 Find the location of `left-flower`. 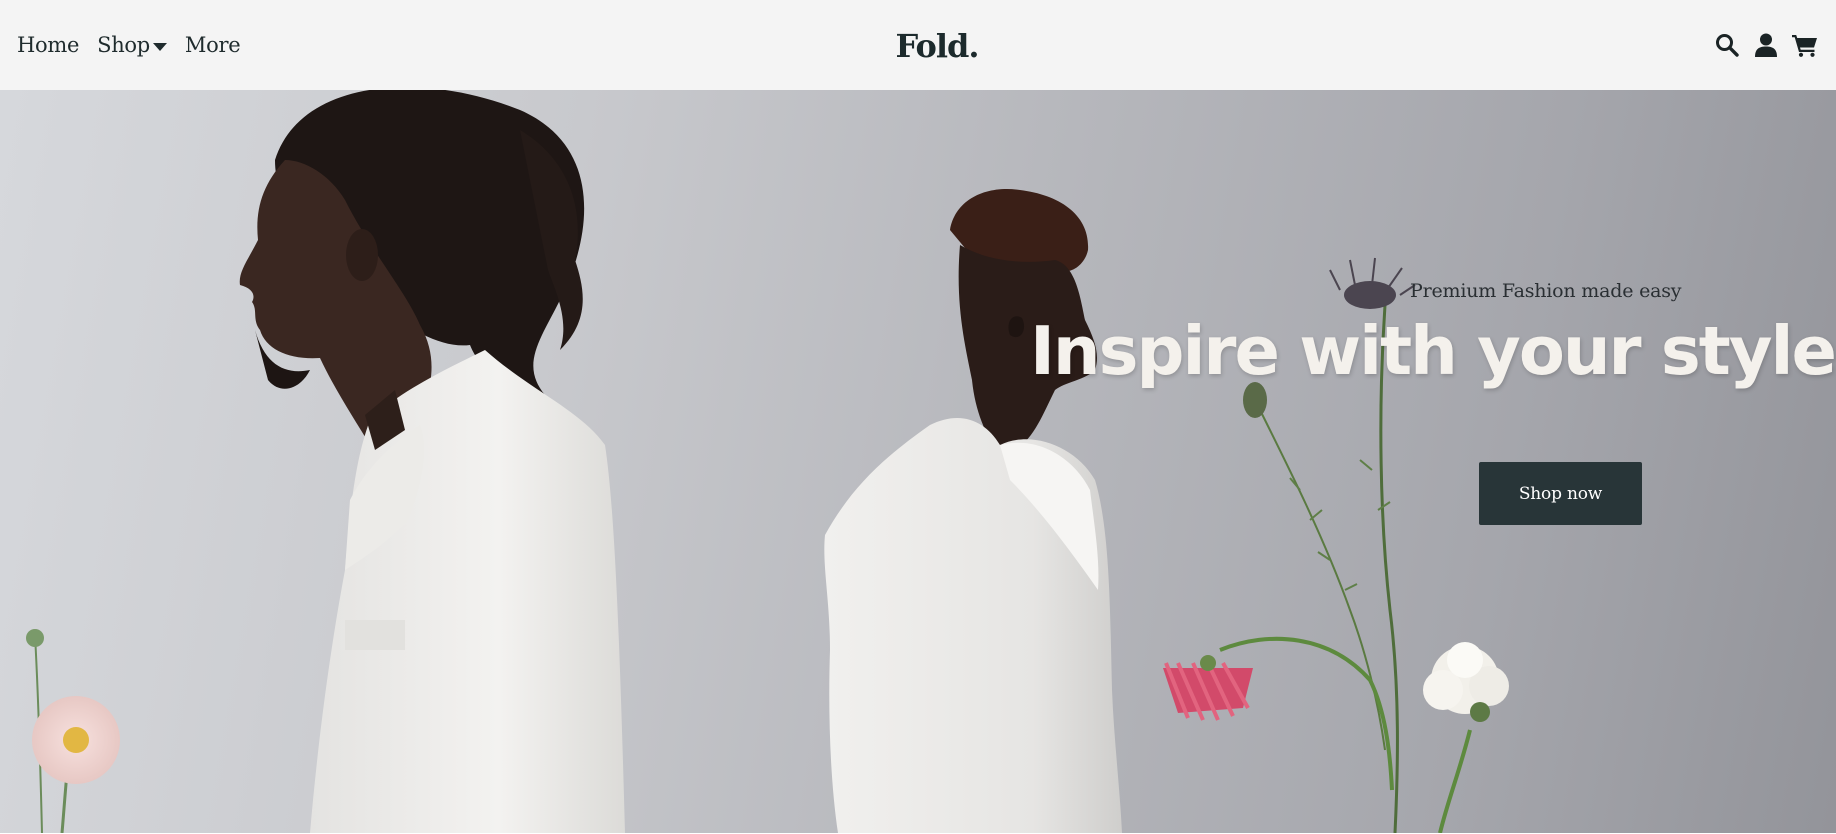

left-flower is located at coordinates (73, 731).